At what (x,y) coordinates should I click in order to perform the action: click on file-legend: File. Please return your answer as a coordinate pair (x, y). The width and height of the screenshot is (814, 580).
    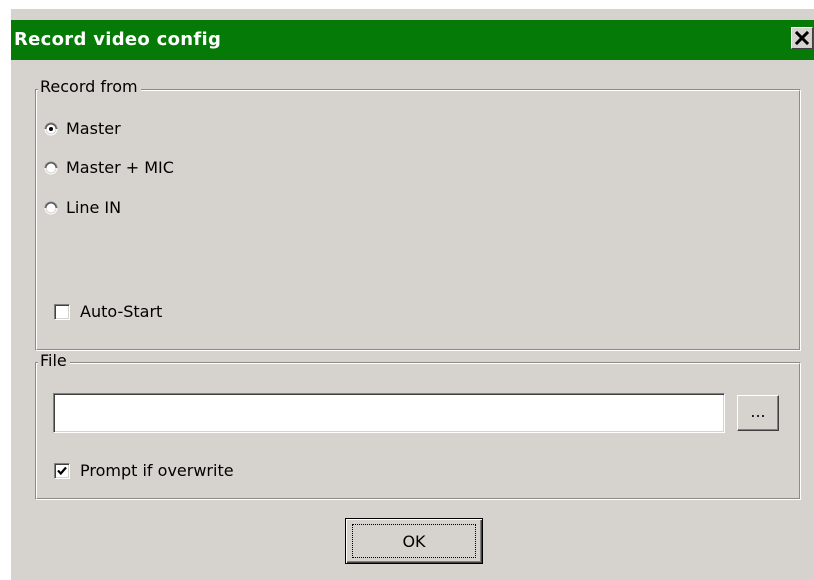
    Looking at the image, I should click on (54, 361).